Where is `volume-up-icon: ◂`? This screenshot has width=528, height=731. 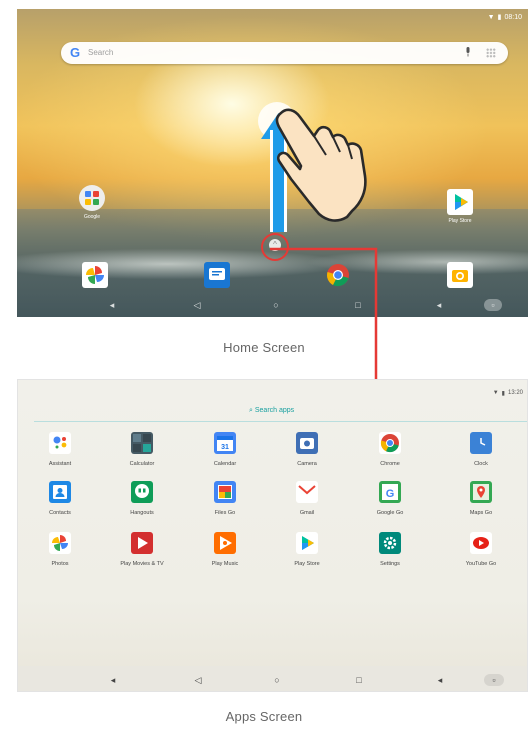 volume-up-icon: ◂ is located at coordinates (440, 680).